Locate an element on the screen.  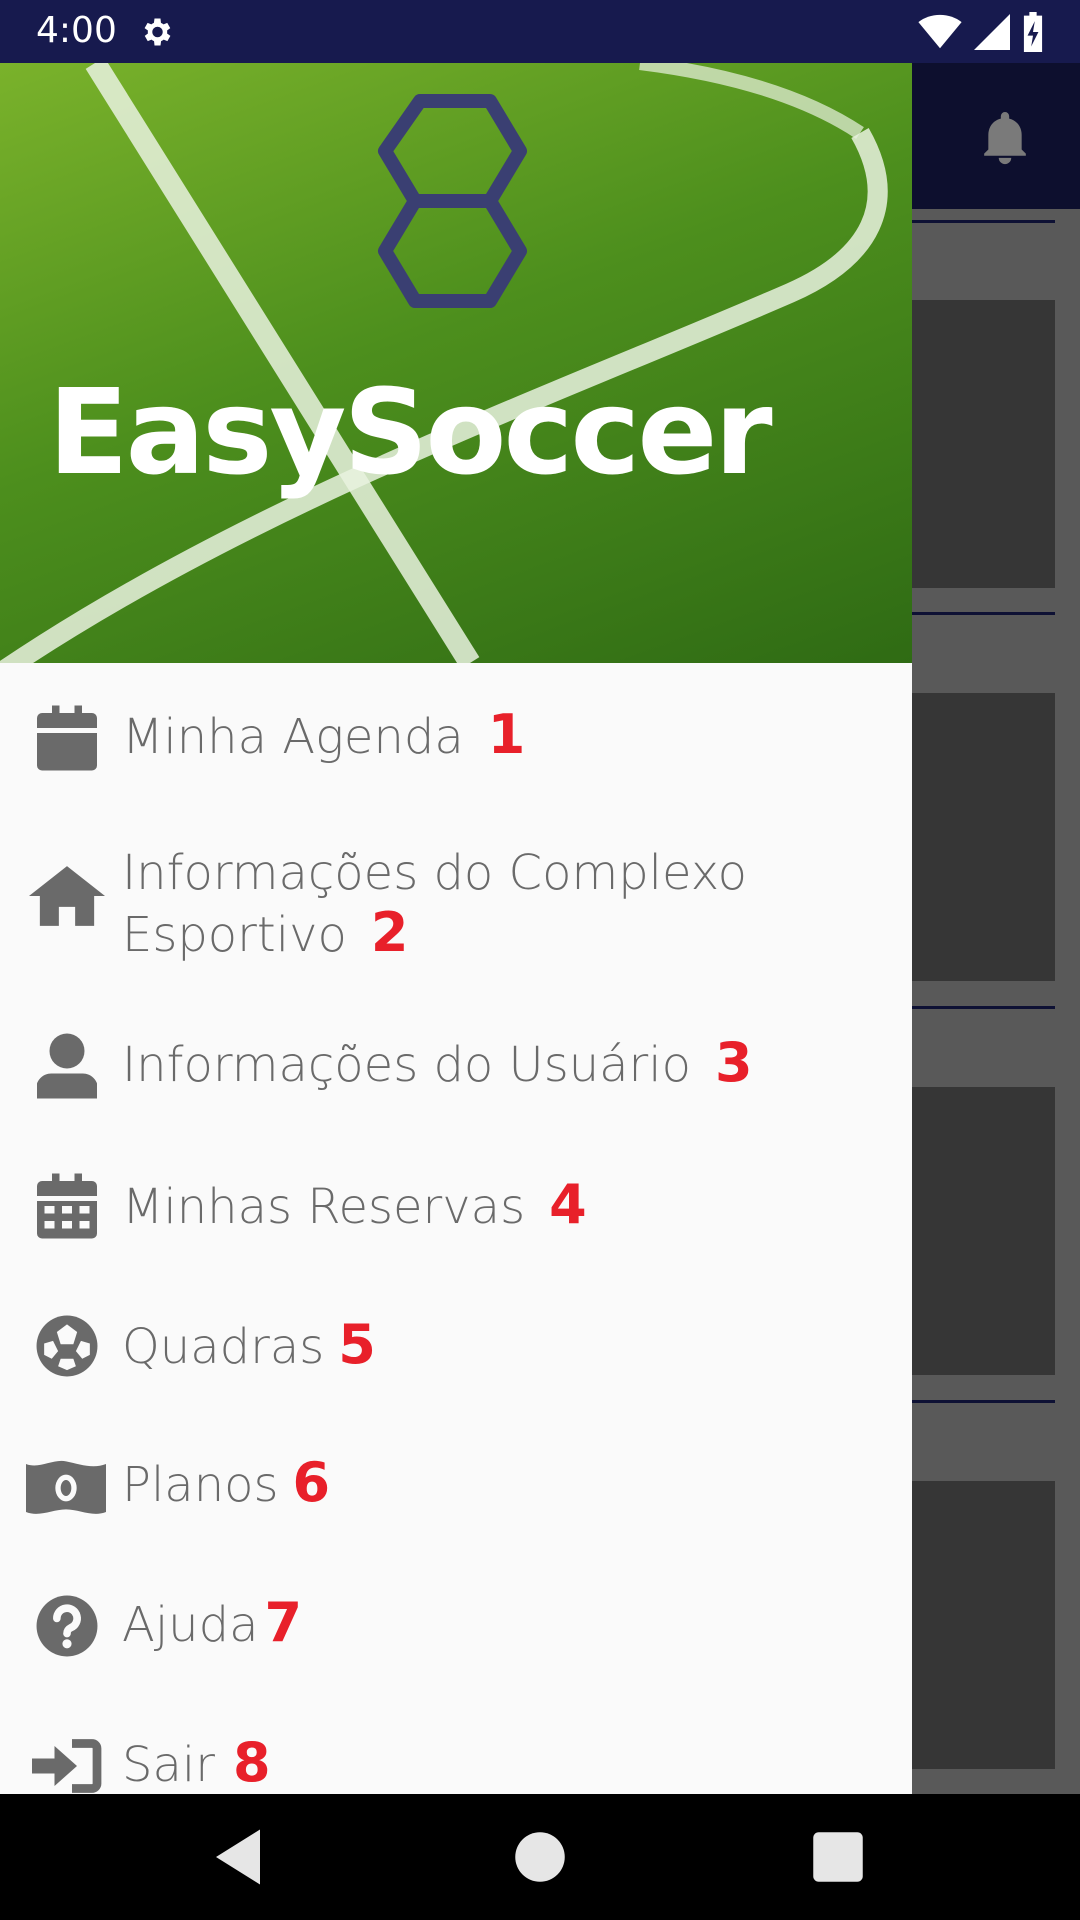
menu-label: Planos is located at coordinates (200, 1485).